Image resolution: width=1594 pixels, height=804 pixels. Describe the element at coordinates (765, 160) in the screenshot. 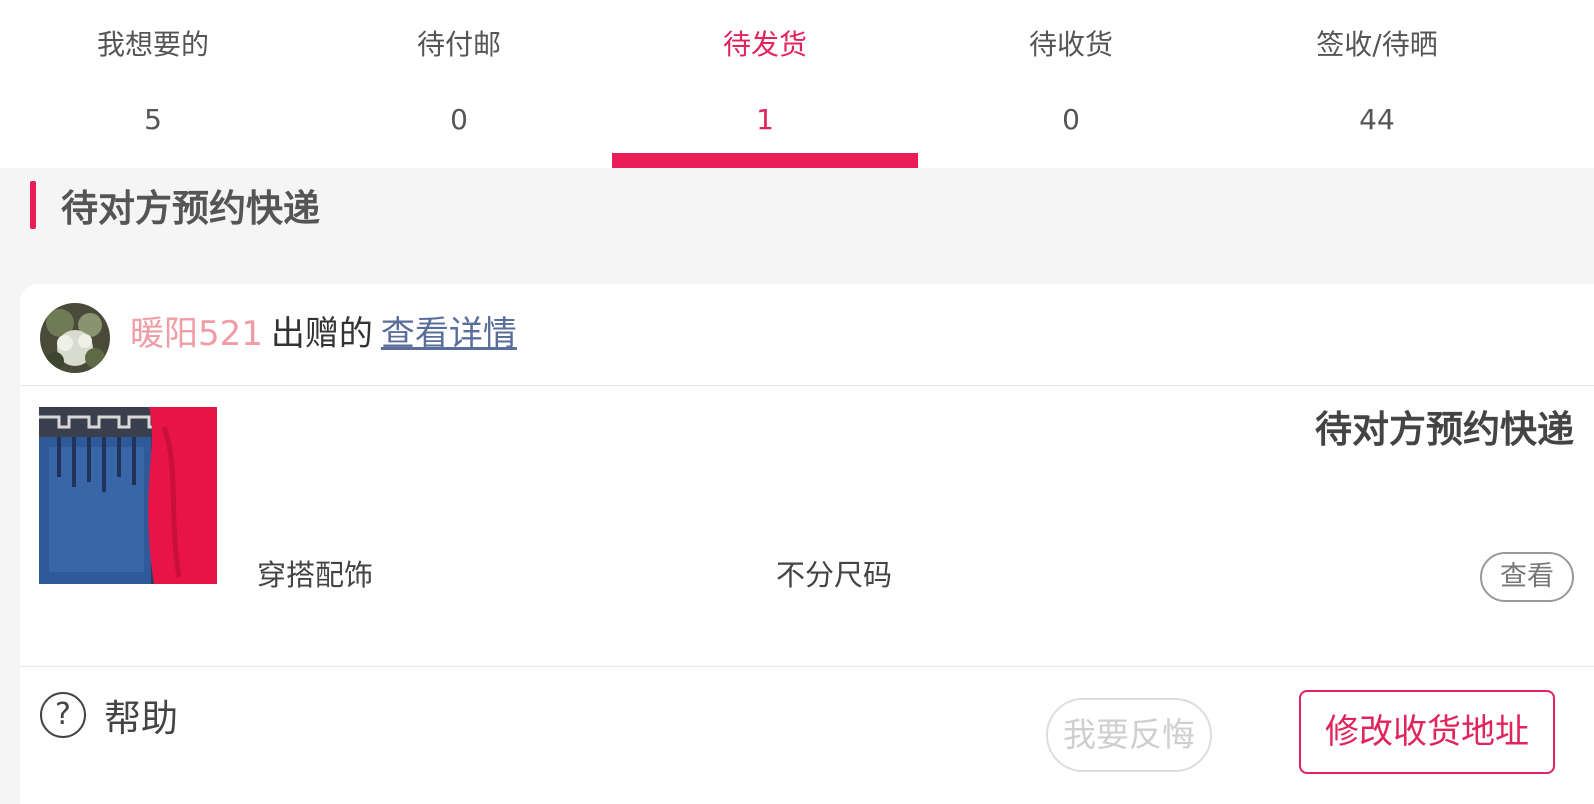

I see `active-tab-indicator` at that location.